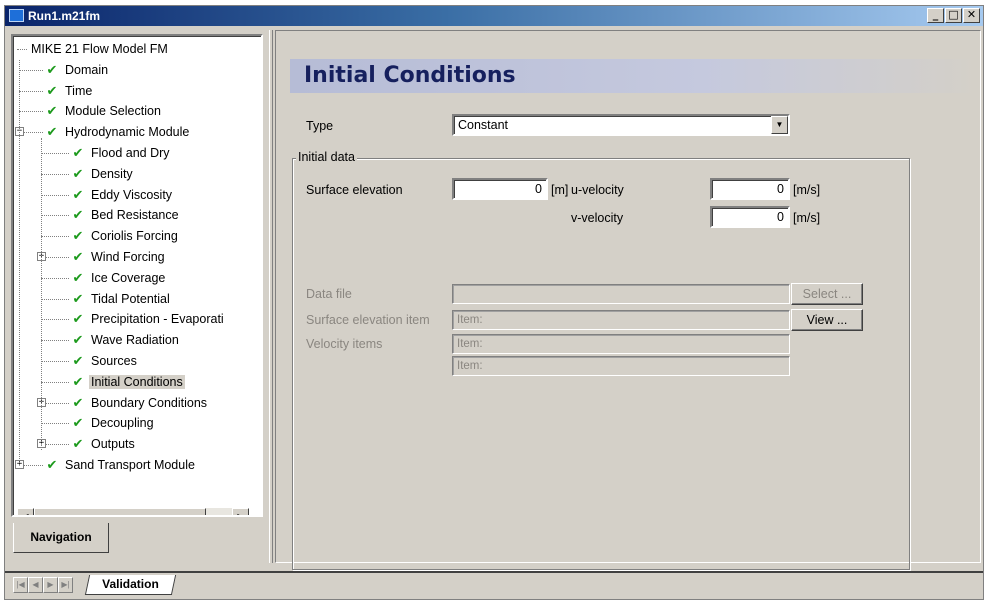  I want to click on tree-item: ✔ Decoupling, so click(113, 423).